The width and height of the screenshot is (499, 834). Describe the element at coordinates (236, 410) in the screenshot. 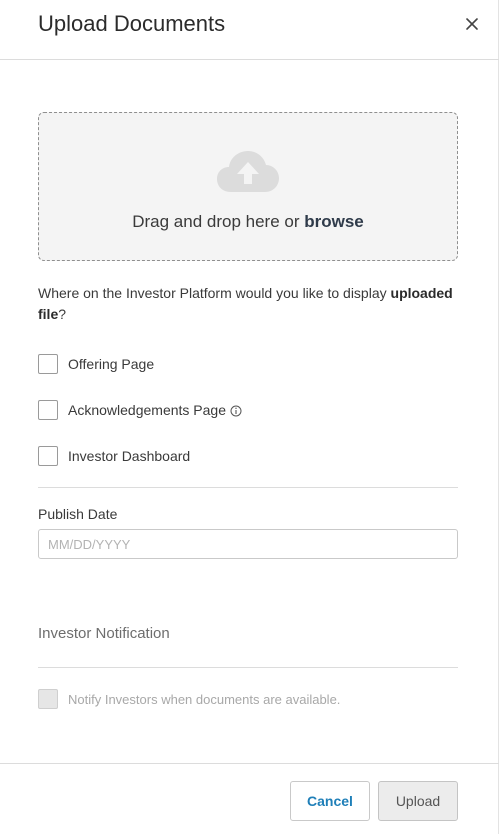

I see `info-icon` at that location.